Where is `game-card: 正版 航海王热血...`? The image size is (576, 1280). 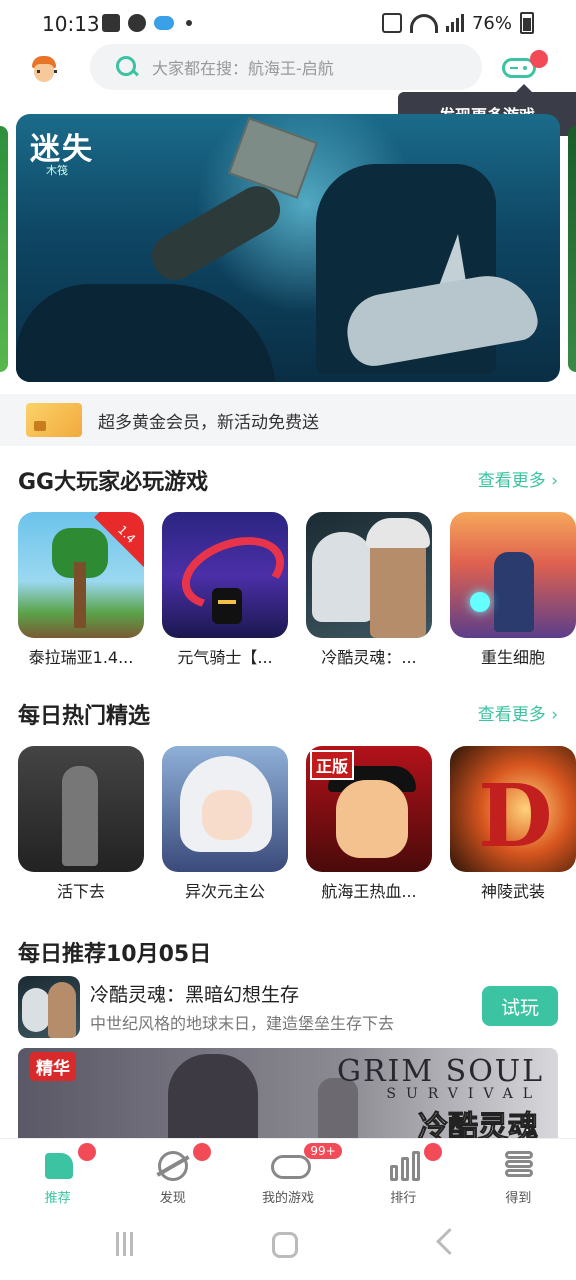
game-card: 正版 航海王热血... is located at coordinates (369, 824).